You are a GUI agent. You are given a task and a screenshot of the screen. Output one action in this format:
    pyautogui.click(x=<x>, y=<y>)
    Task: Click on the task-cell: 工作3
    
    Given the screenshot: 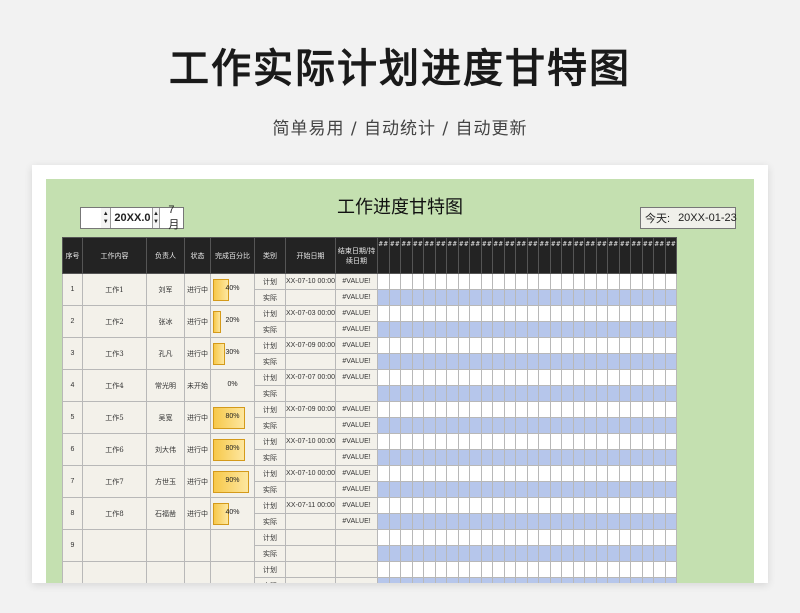 What is the action you would take?
    pyautogui.click(x=114, y=353)
    